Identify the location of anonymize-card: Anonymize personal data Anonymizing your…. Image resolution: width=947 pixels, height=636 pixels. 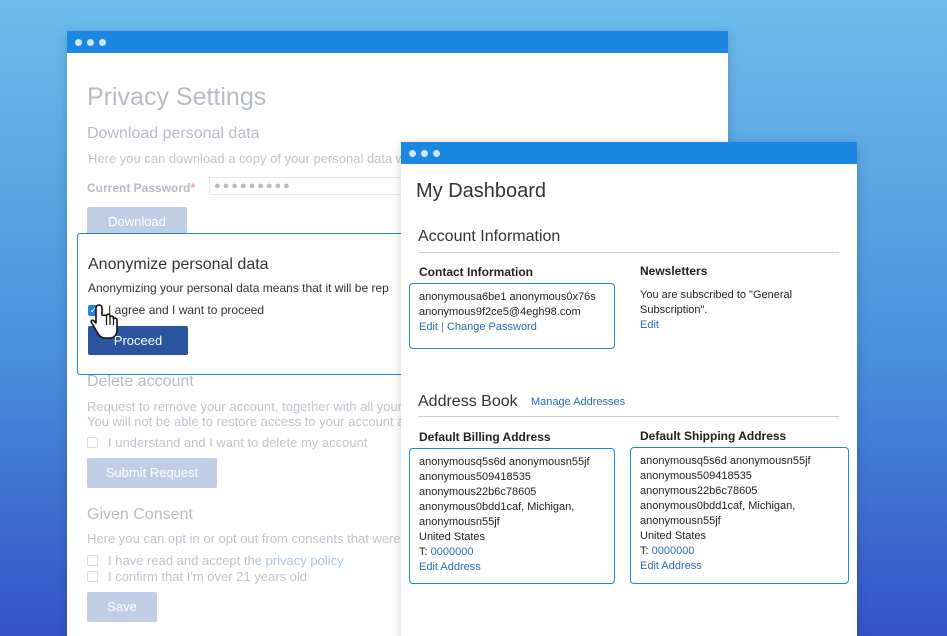
(247, 304).